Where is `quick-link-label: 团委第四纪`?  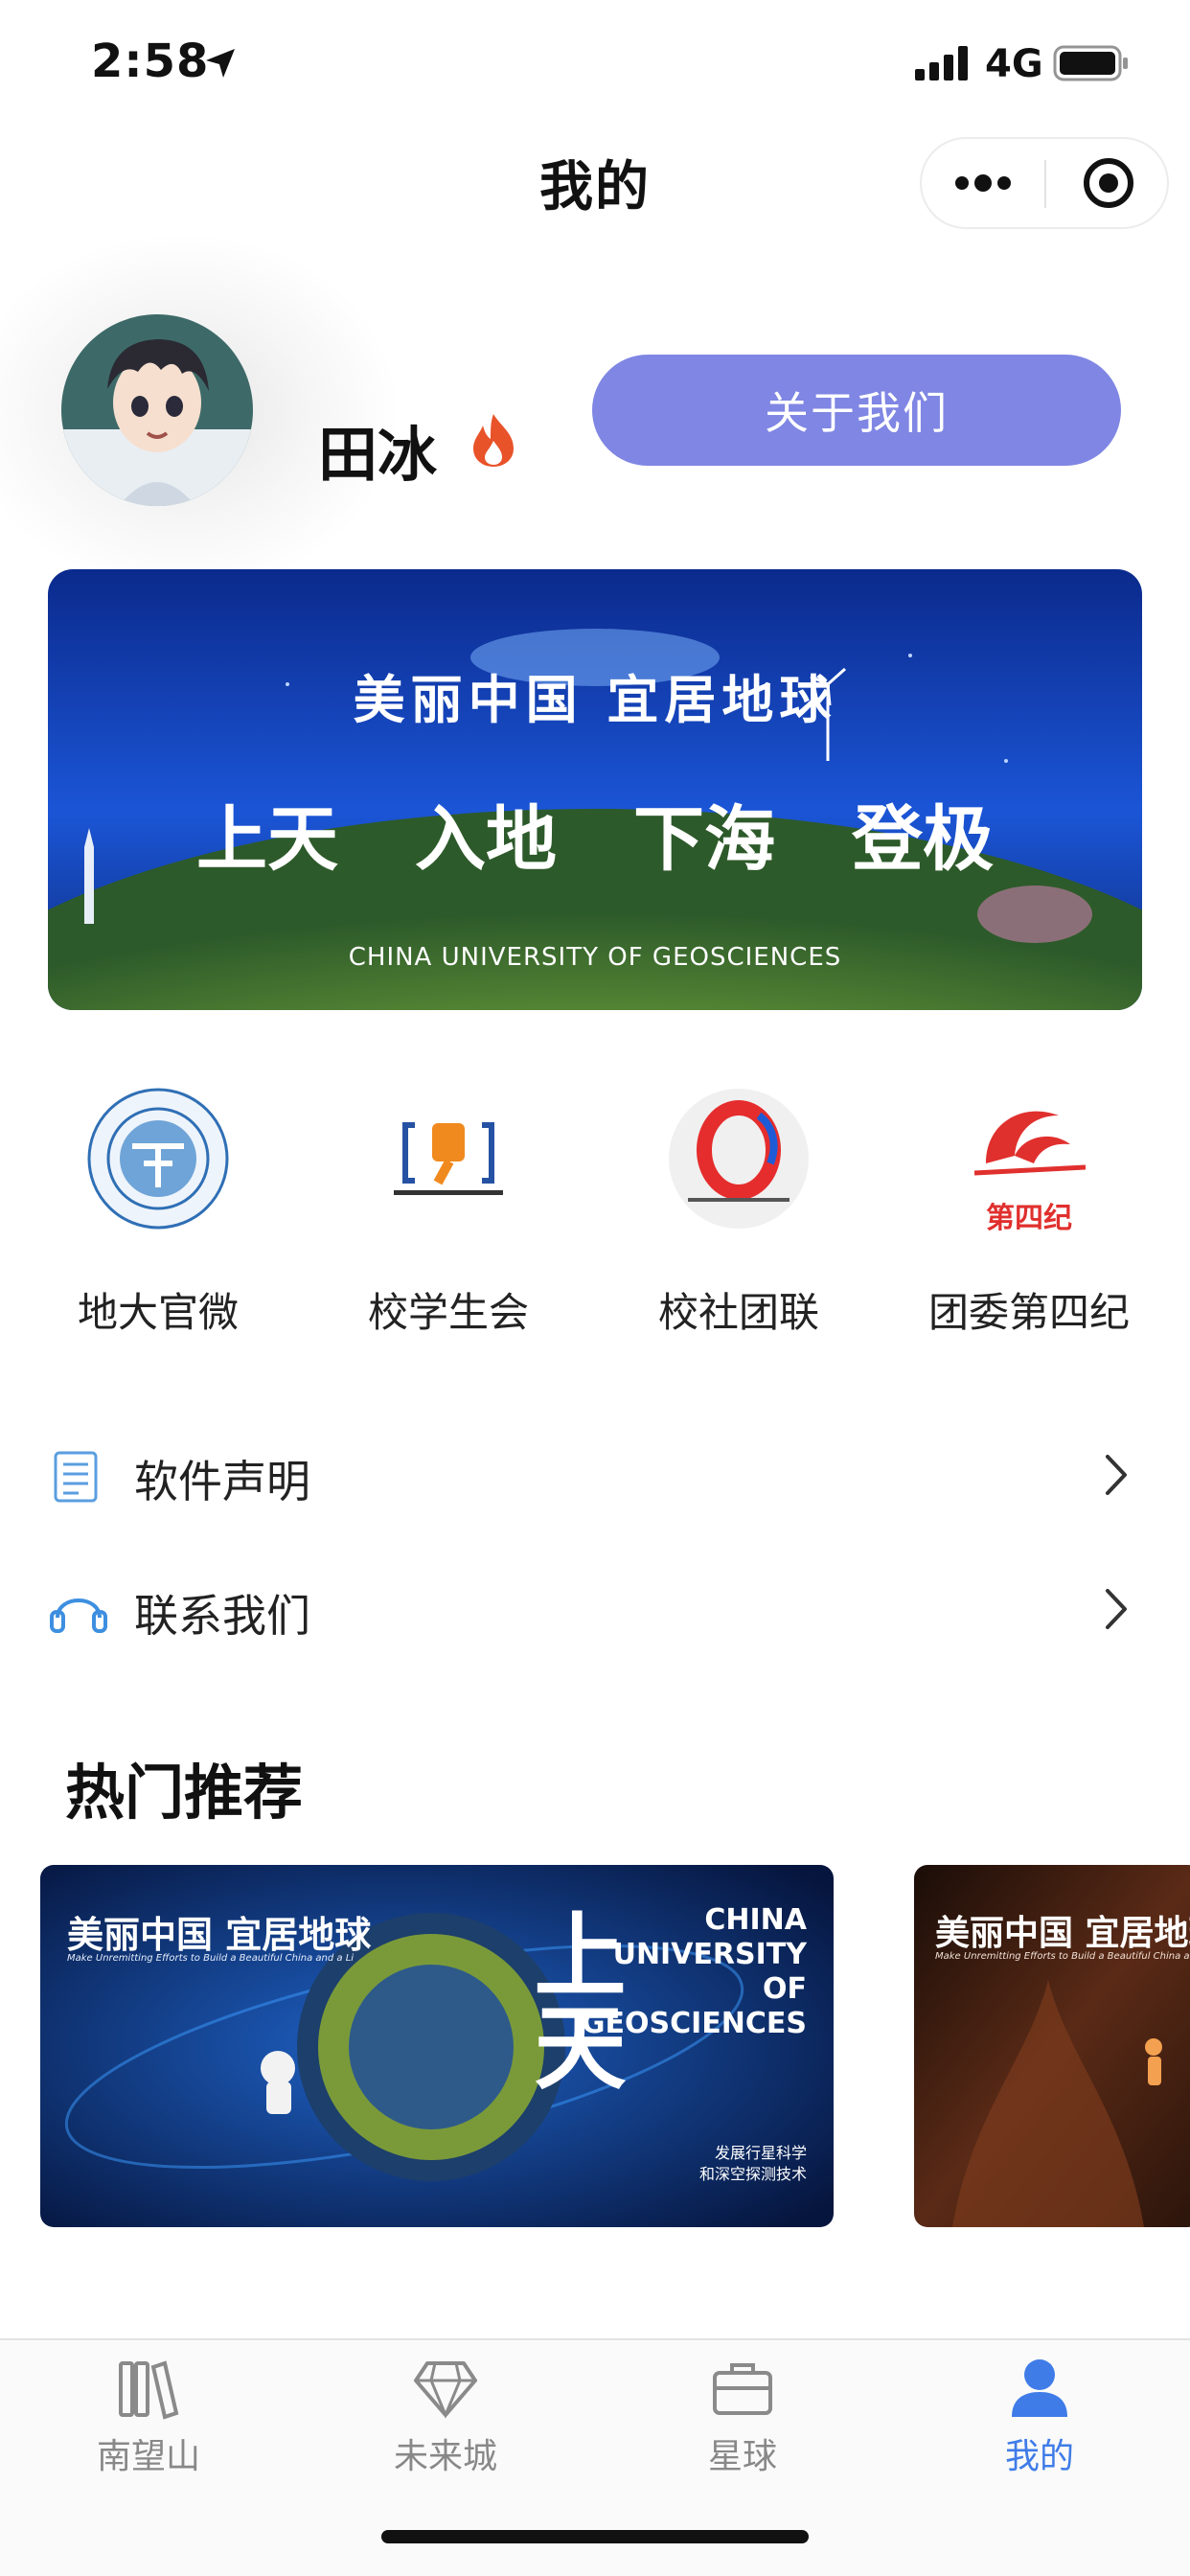
quick-link-label: 团委第四纪 is located at coordinates (1029, 1312).